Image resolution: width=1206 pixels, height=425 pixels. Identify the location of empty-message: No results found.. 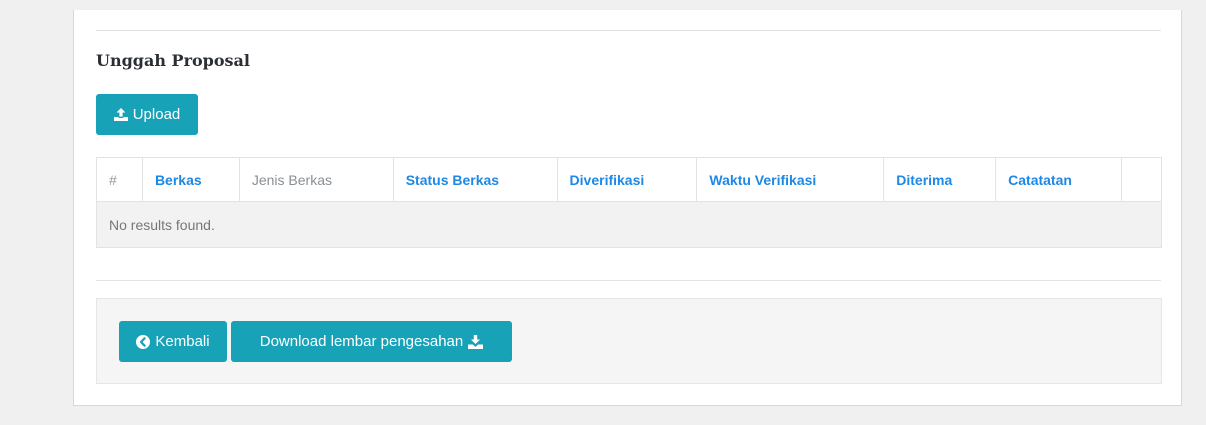
(629, 224).